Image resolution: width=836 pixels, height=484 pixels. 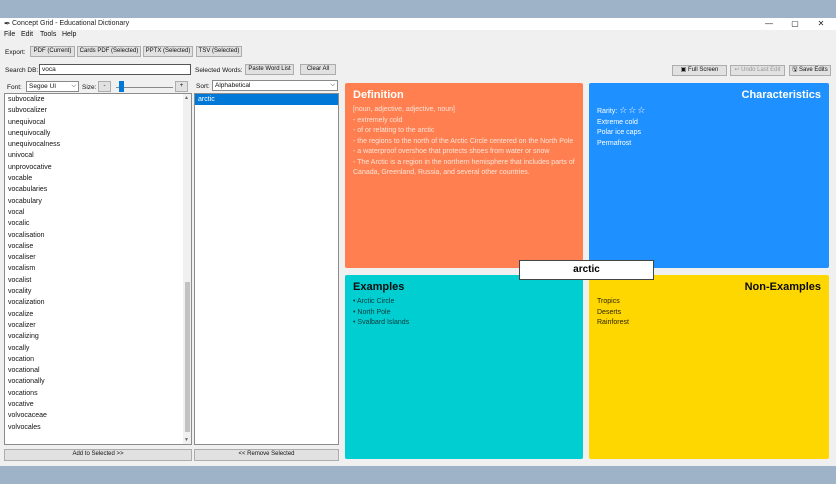 I want to click on definition-line: - of or relating to the arctic, so click(x=394, y=130).